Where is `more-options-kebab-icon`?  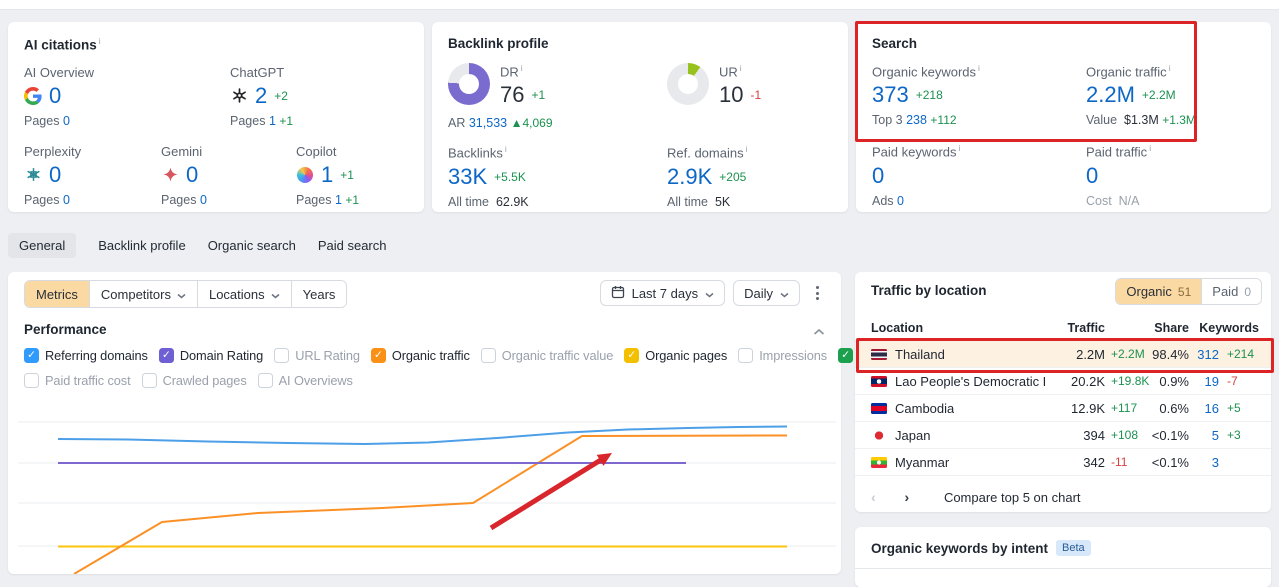
more-options-kebab-icon is located at coordinates (817, 293).